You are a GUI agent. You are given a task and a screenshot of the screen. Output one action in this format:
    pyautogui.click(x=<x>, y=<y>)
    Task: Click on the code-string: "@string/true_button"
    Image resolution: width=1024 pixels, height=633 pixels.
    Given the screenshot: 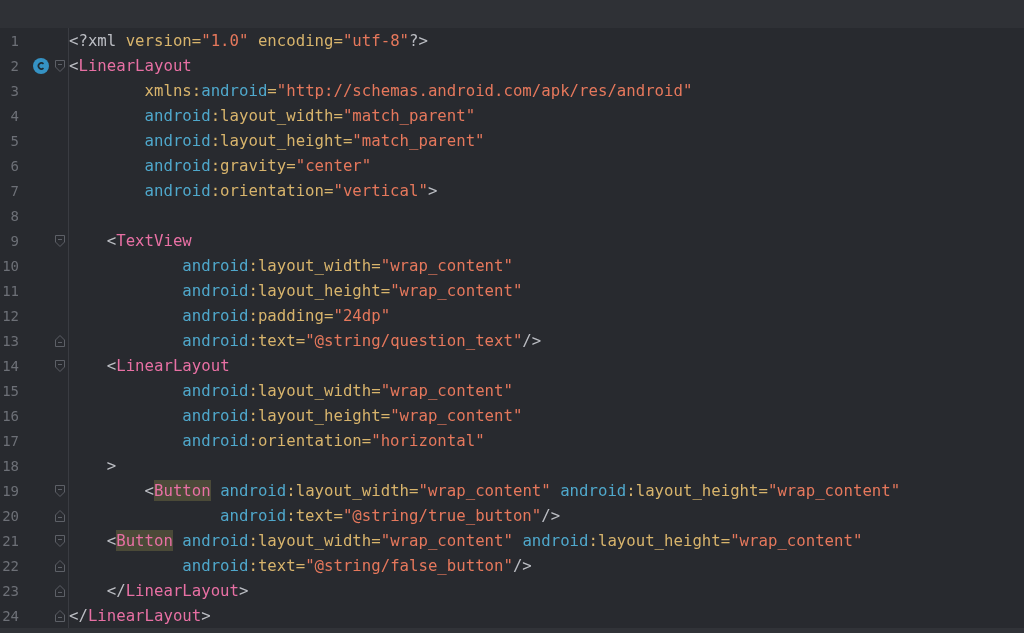 What is the action you would take?
    pyautogui.click(x=442, y=515)
    